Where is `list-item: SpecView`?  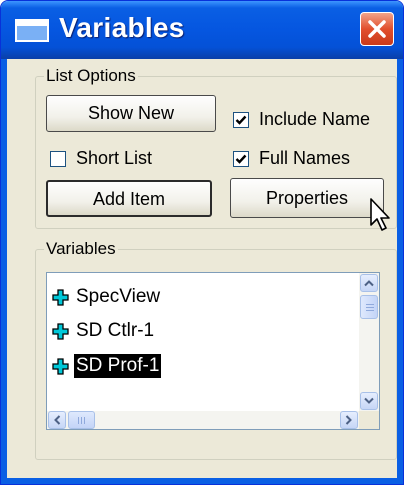
list-item: SpecView is located at coordinates (107, 297).